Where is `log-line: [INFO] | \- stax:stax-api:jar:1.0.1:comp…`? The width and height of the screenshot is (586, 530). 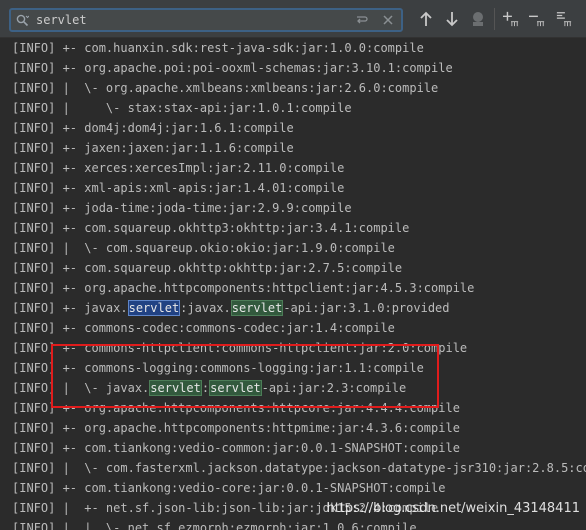
log-line: [INFO] | \- stax:stax-api:jar:1.0.1:comp… is located at coordinates (182, 108).